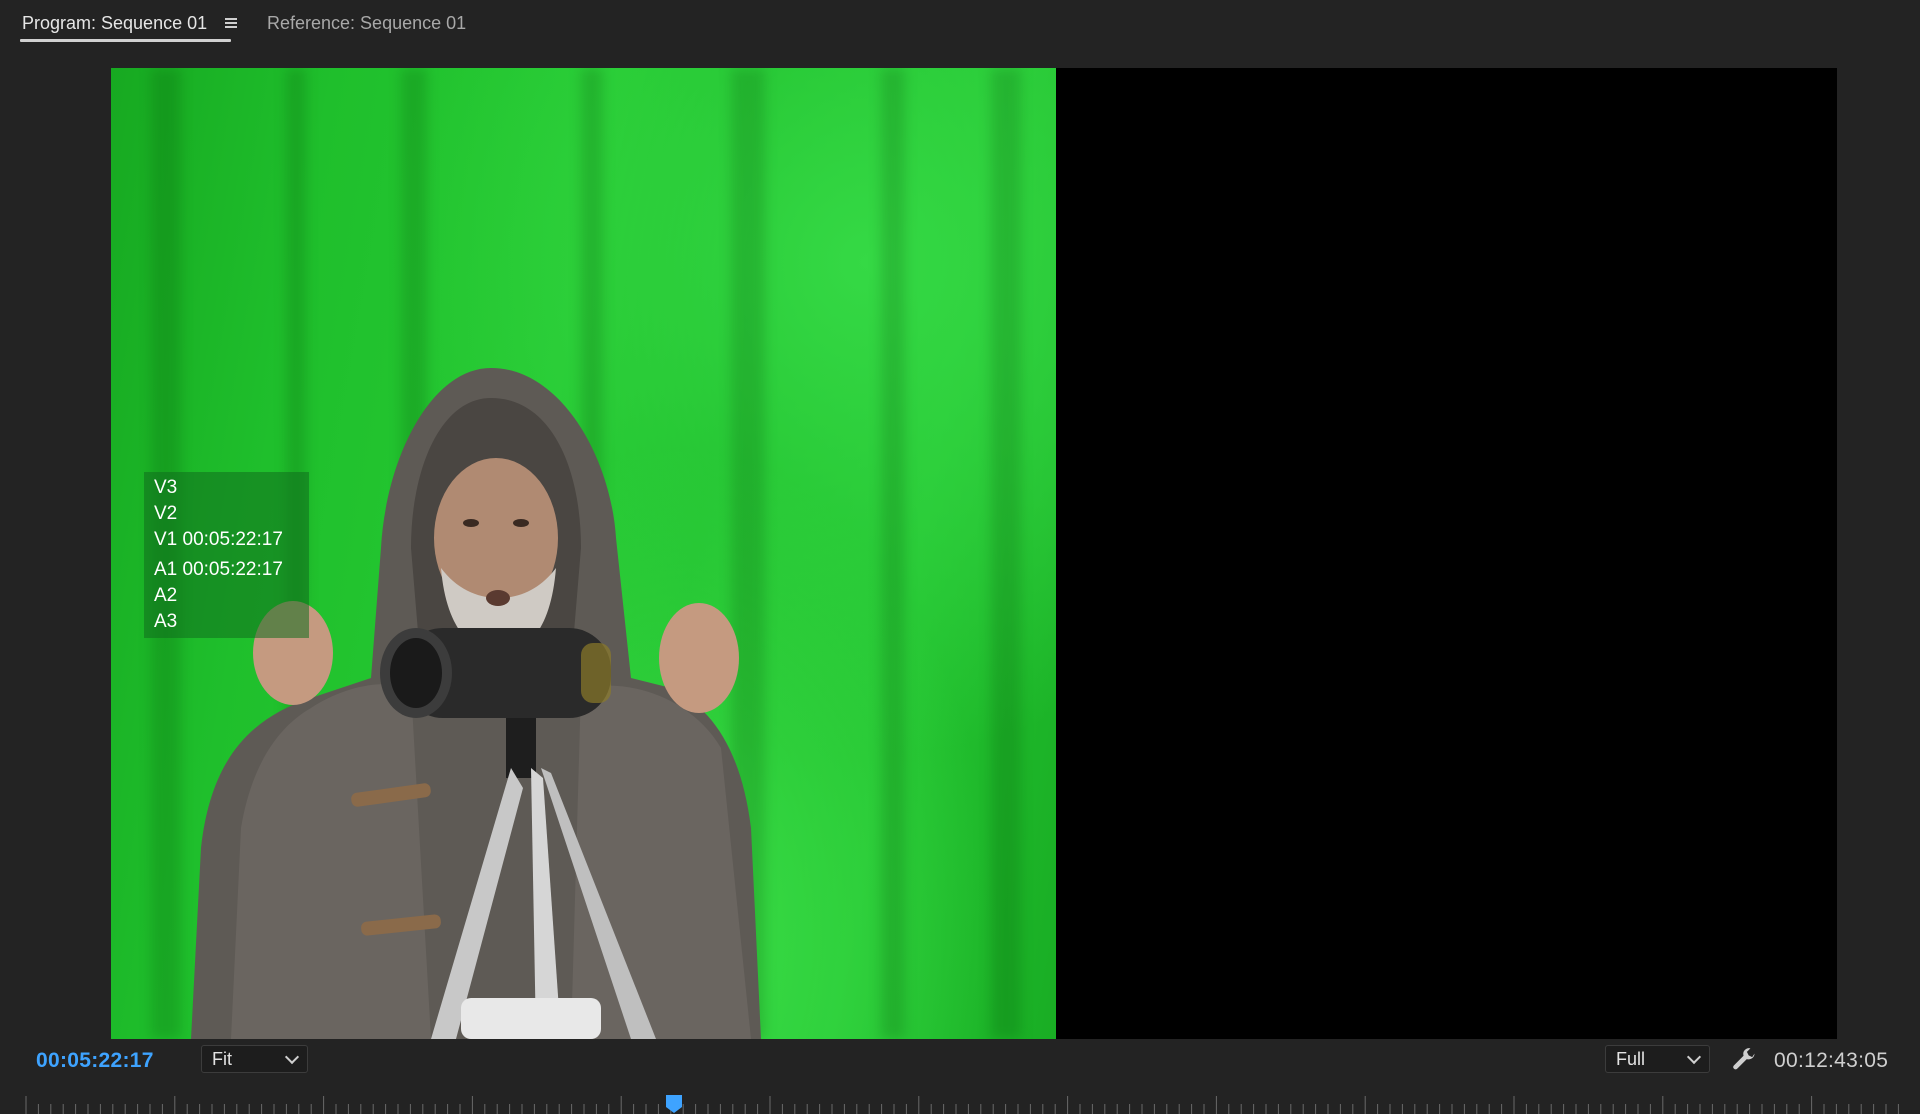 This screenshot has width=1920, height=1114. Describe the element at coordinates (166, 487) in the screenshot. I see `overlay-line-v3: V3` at that location.